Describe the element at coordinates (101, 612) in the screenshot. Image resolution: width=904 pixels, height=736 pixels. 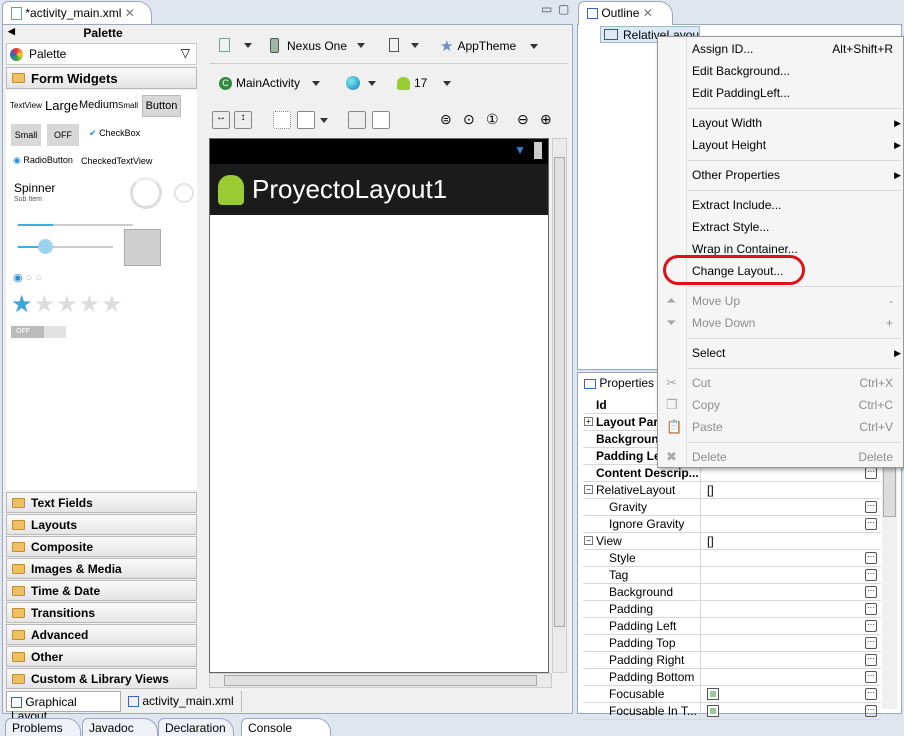
I see `palette-category: Transitions` at that location.